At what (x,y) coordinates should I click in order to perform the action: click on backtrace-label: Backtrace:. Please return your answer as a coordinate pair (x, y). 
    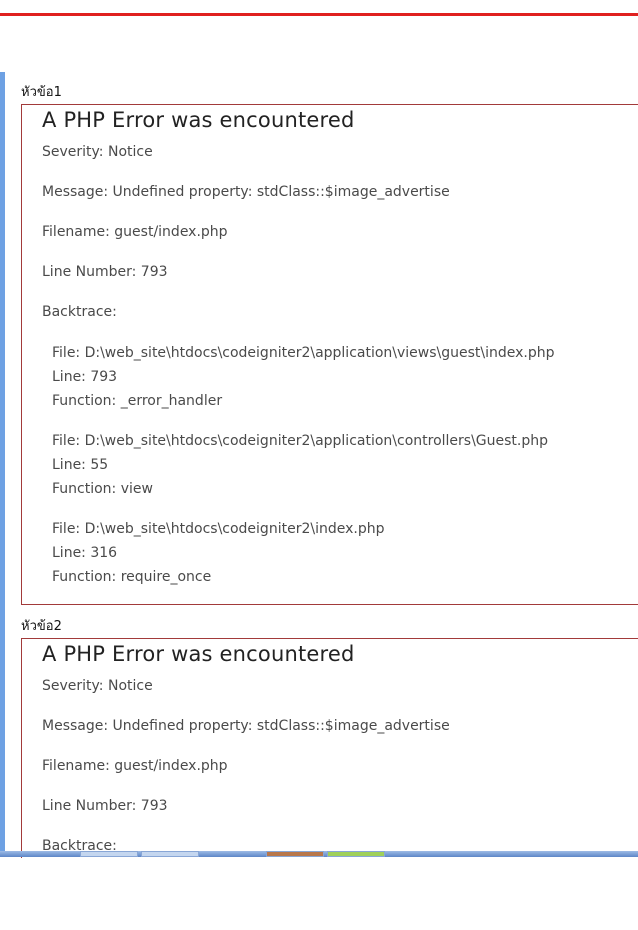
    Looking at the image, I should click on (79, 312).